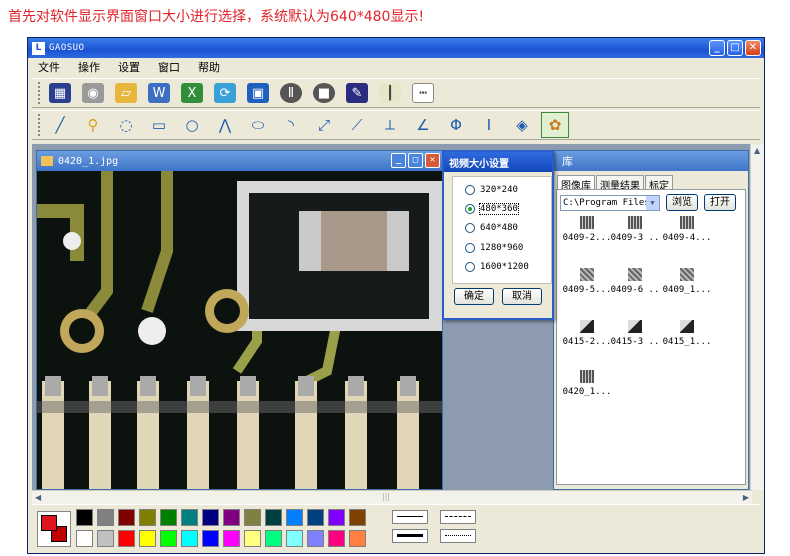 This screenshot has width=790, height=556. Describe the element at coordinates (652, 202) in the screenshot. I see `chevron-down-icon: ▼` at that location.